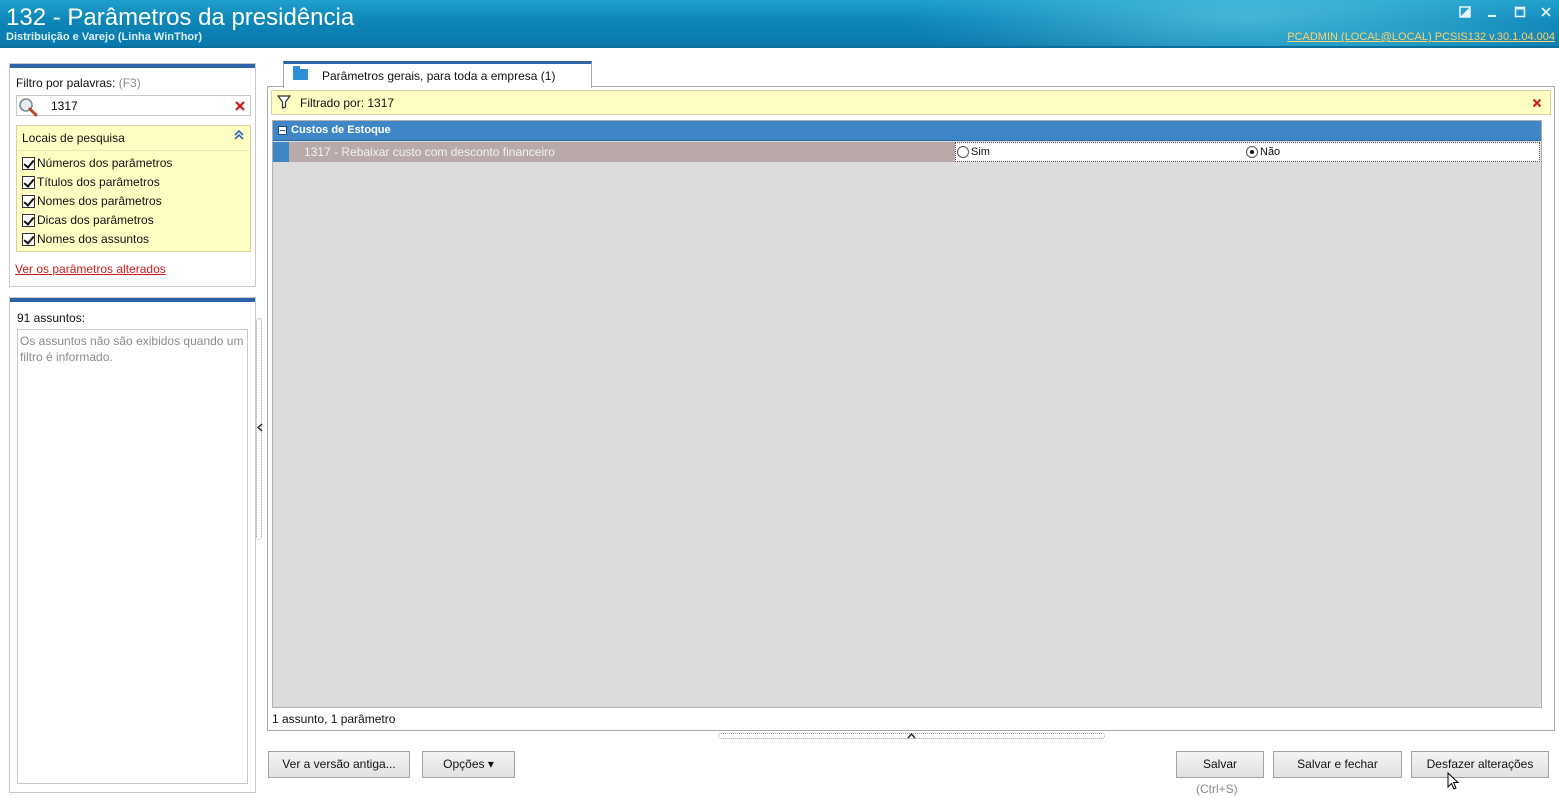 The image size is (1559, 798). What do you see at coordinates (259, 429) in the screenshot?
I see `collapse-left-icon` at bounding box center [259, 429].